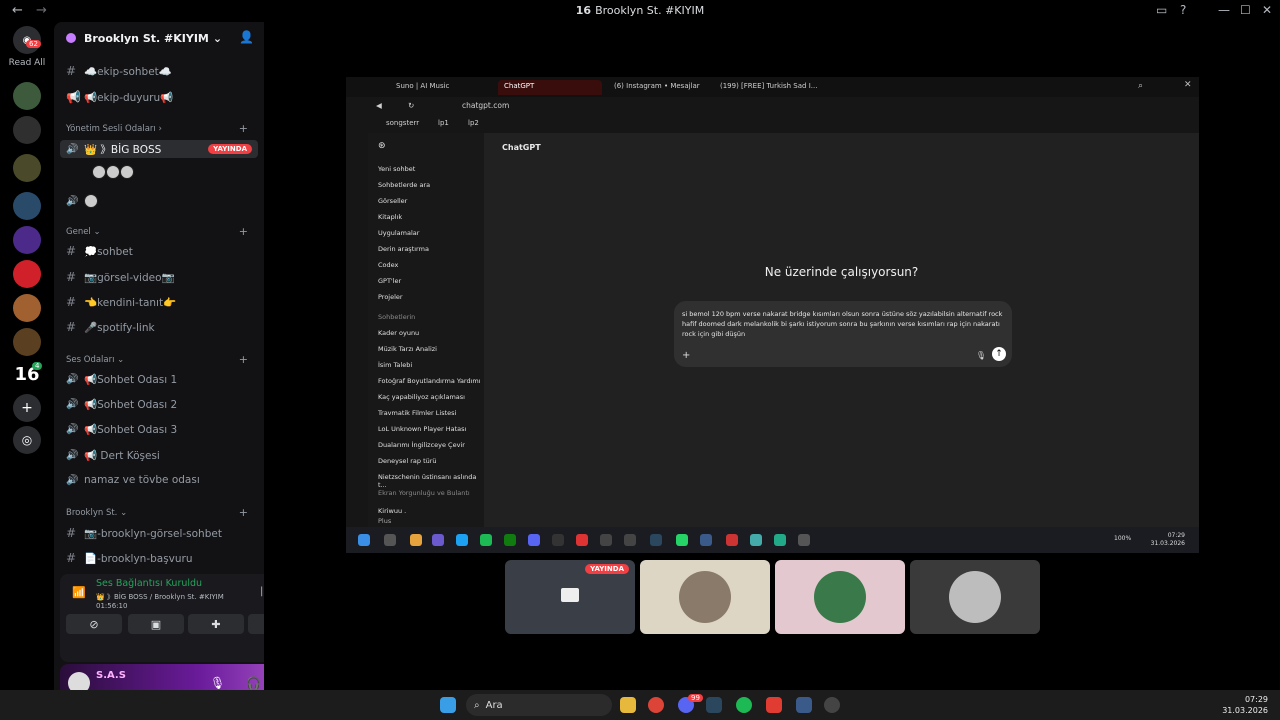 This screenshot has width=1280, height=720. What do you see at coordinates (161, 327) in the screenshot?
I see `channel-spotify-link: # 🎤spotify-link` at bounding box center [161, 327].